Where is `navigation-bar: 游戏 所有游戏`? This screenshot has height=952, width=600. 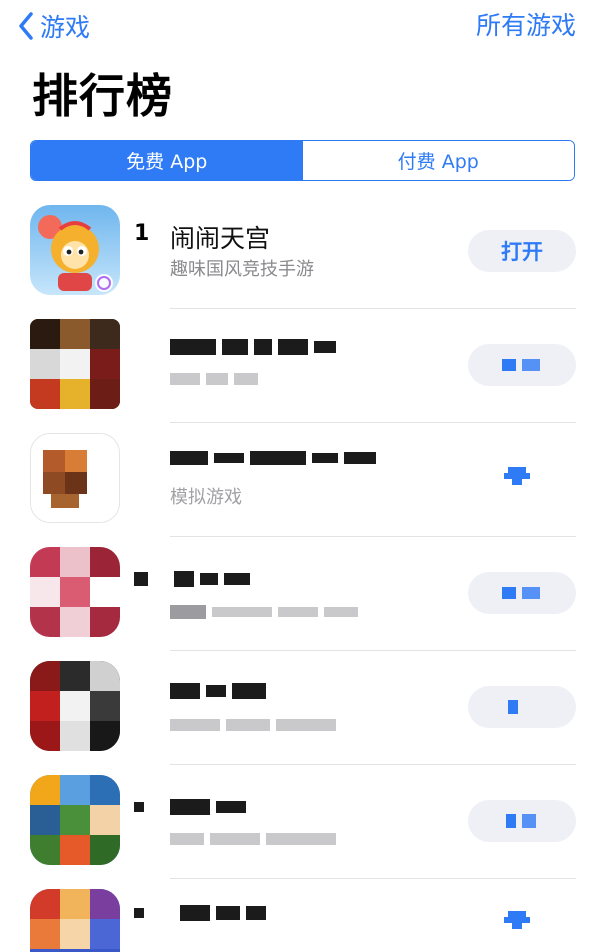 navigation-bar: 游戏 所有游戏 is located at coordinates (300, 26).